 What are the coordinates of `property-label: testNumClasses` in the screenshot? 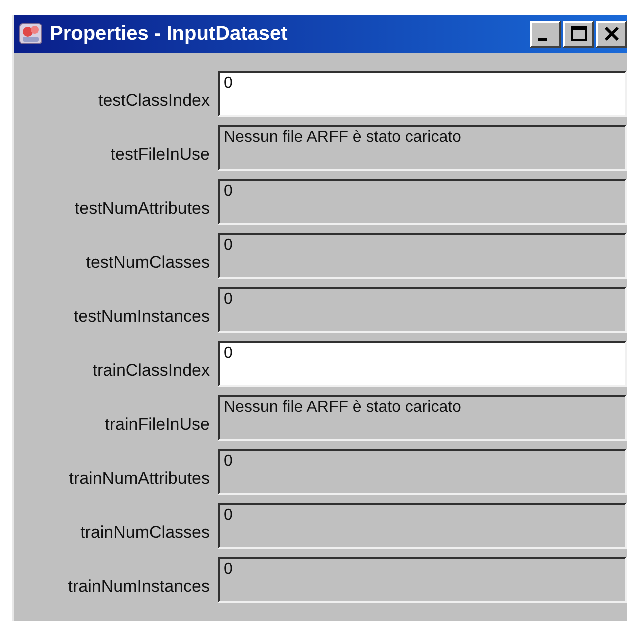 It's located at (148, 263).